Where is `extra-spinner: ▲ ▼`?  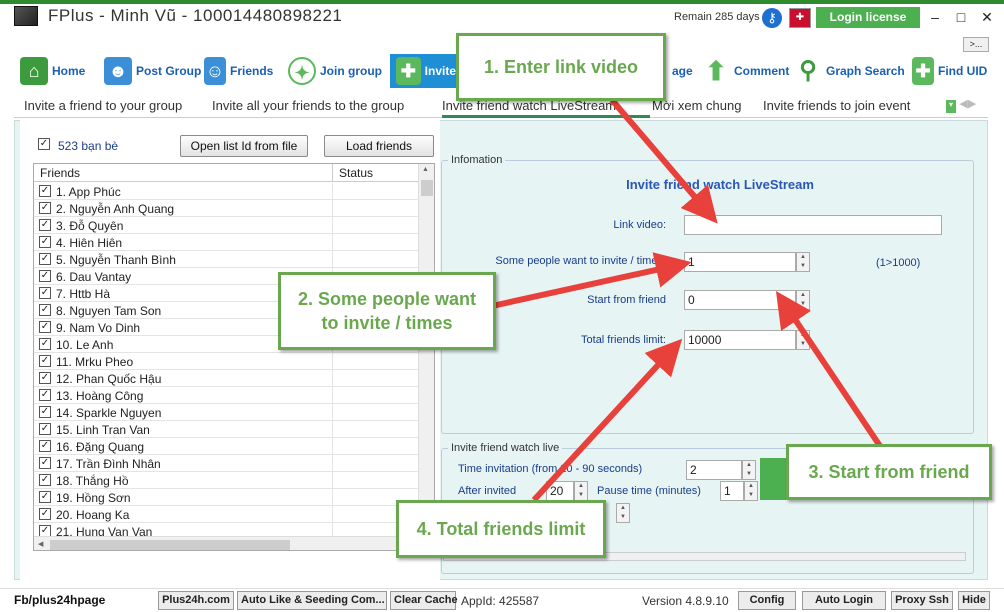 extra-spinner: ▲ ▼ is located at coordinates (623, 513).